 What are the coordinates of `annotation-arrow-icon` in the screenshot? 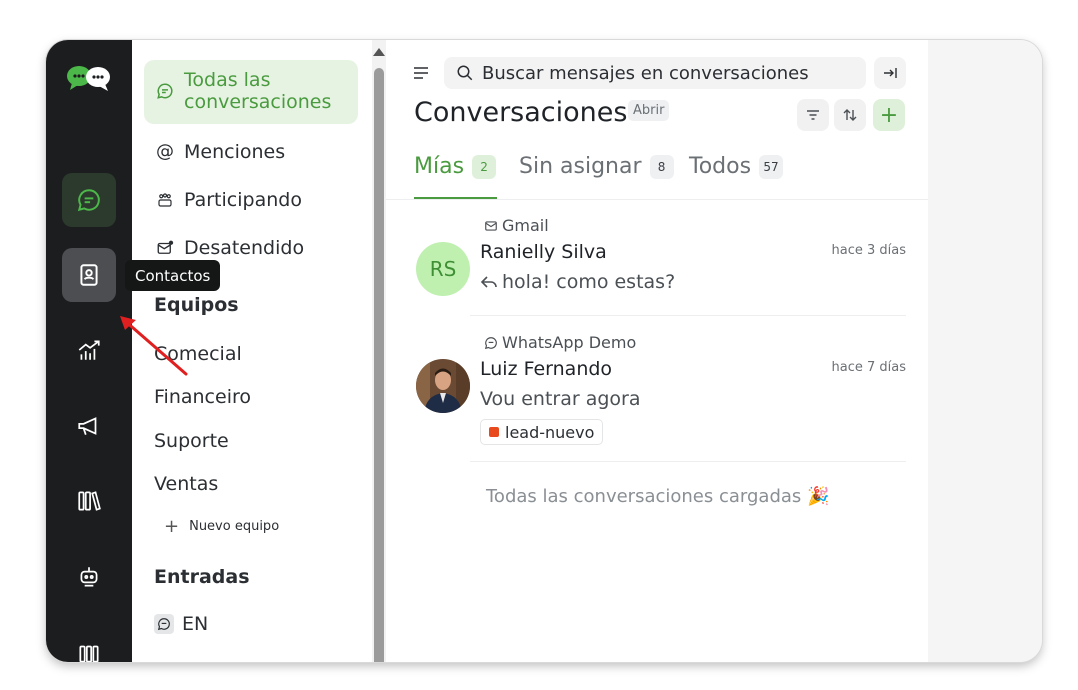 It's located at (154, 346).